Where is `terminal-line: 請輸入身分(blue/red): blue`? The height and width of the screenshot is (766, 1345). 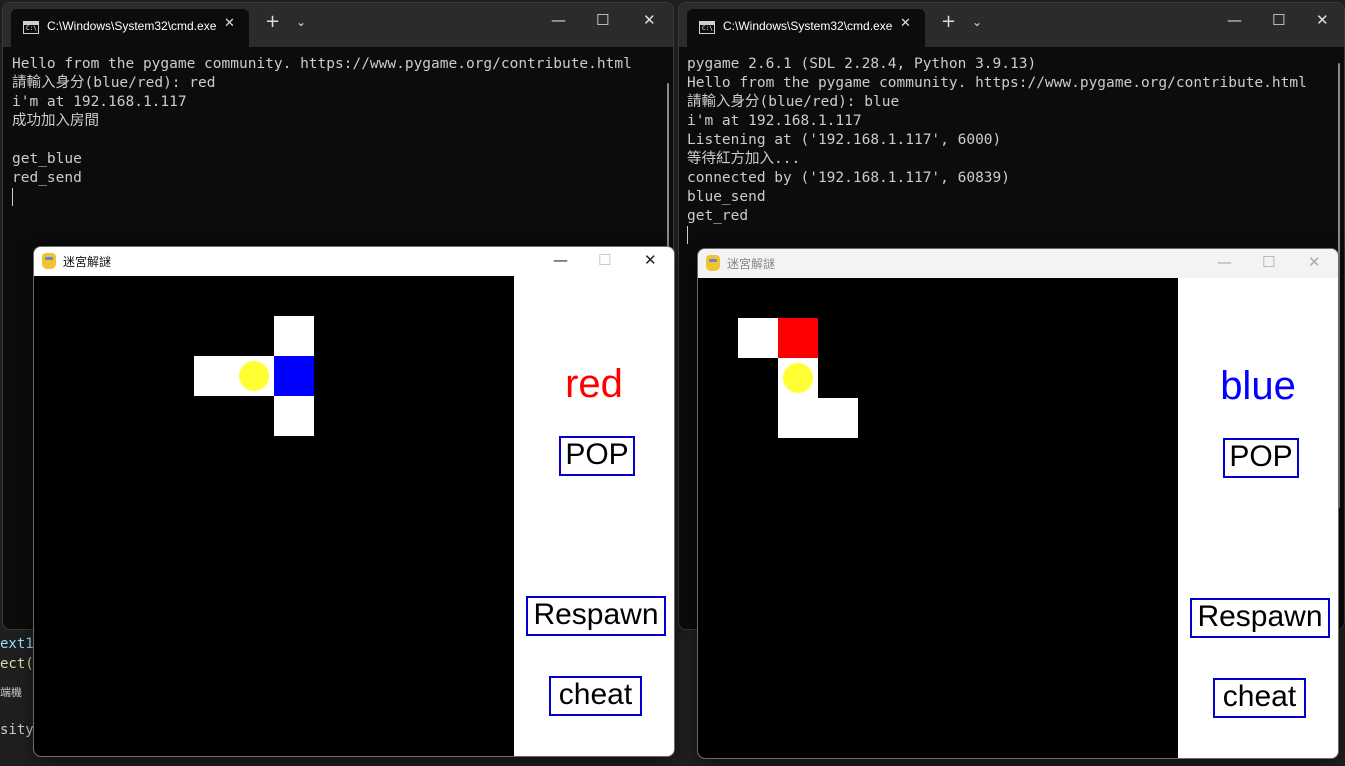
terminal-line: 請輸入身分(blue/red): blue is located at coordinates (793, 102).